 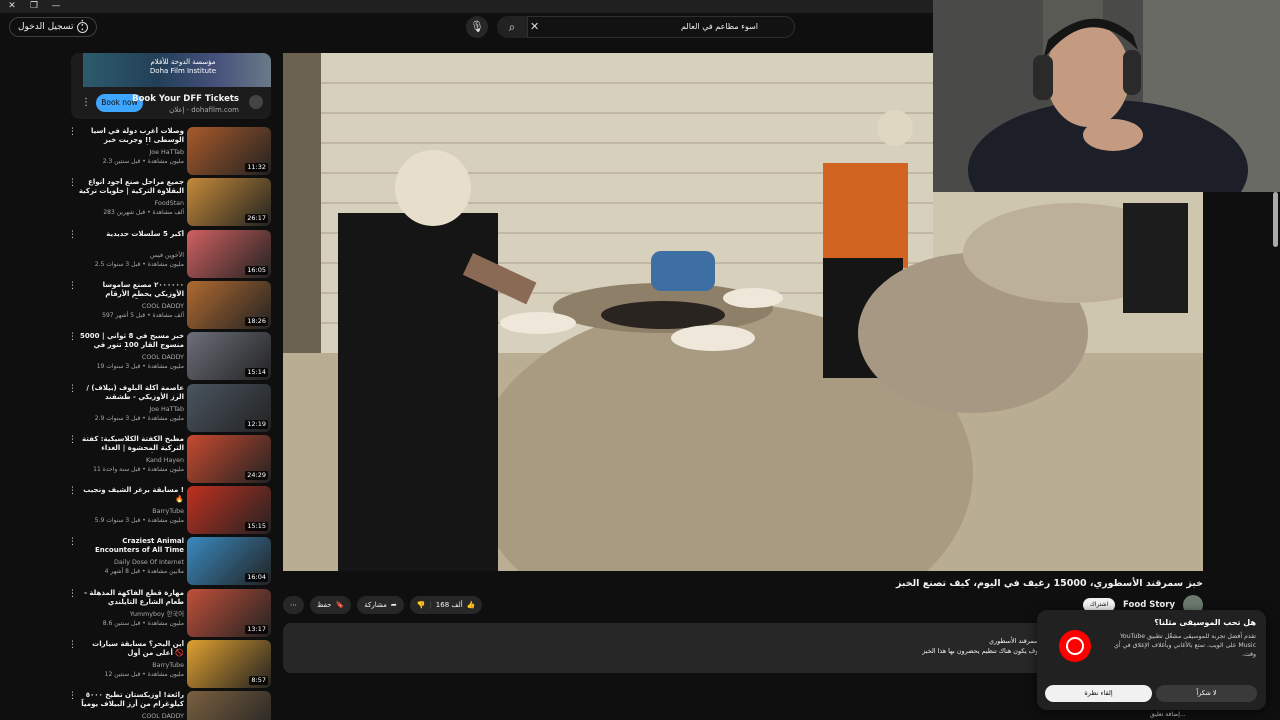 What do you see at coordinates (1275, 219) in the screenshot?
I see `page-scrollbar` at bounding box center [1275, 219].